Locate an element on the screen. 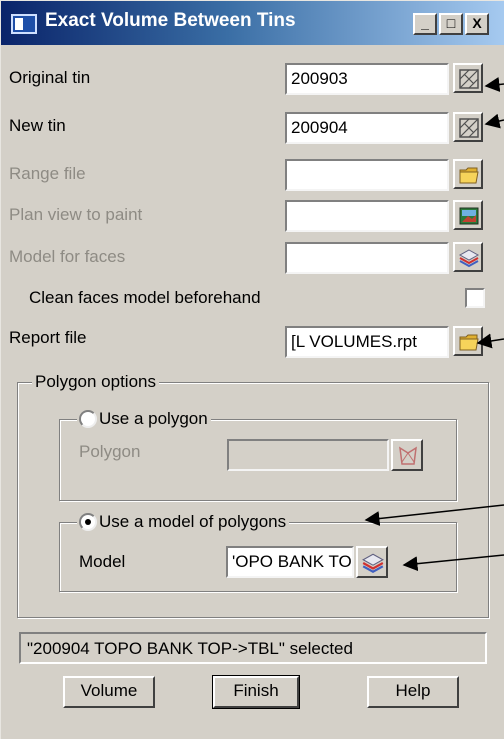  use-polygon-option: Use a polygon is located at coordinates (144, 419).